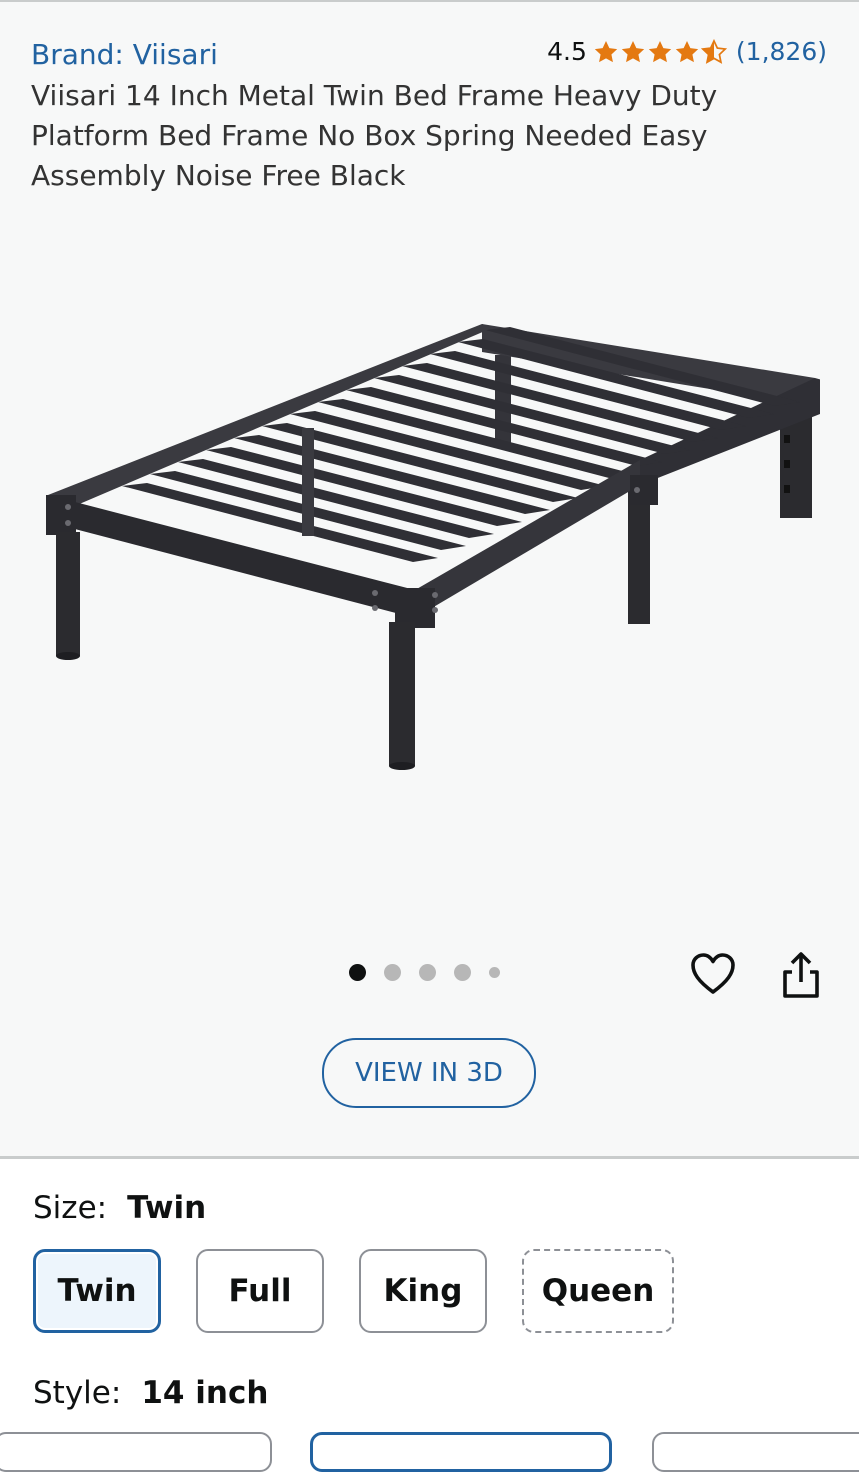 Image resolution: width=859 pixels, height=1472 pixels. What do you see at coordinates (567, 51) in the screenshot?
I see `rating-value: 4.5` at bounding box center [567, 51].